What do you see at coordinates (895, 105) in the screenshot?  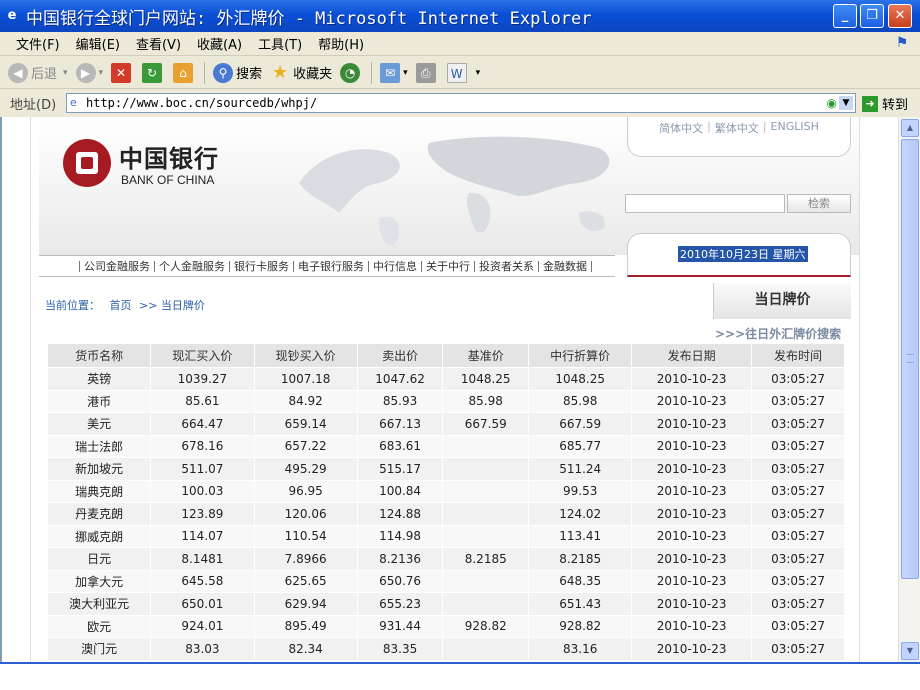 I see `go-label: 转到` at bounding box center [895, 105].